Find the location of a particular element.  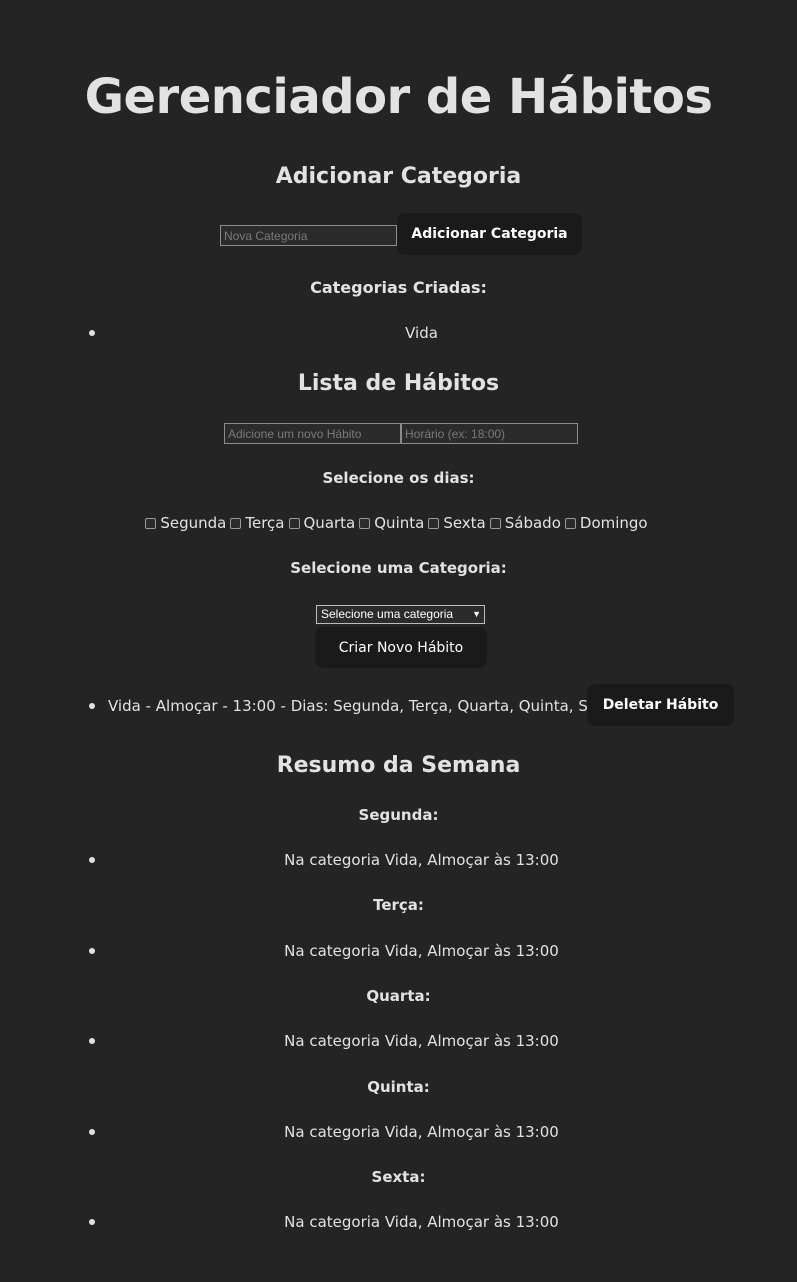

day-option-domingo: Domingo is located at coordinates (606, 523).